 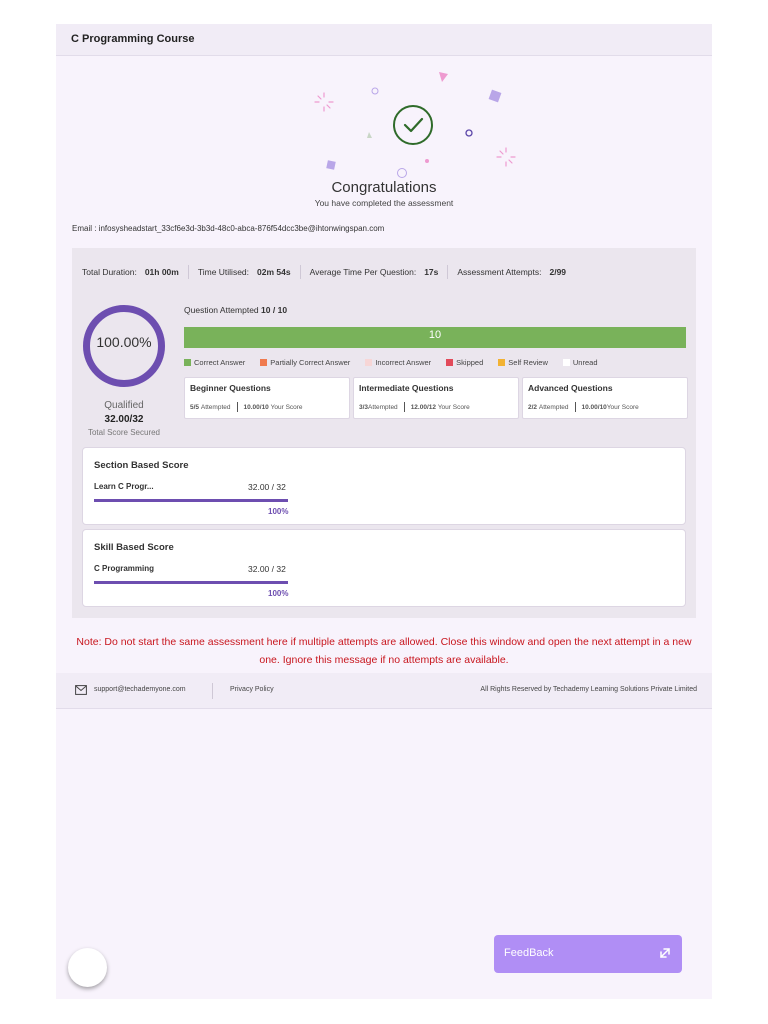 I want to click on header-bar: C Programming Course, so click(x=384, y=40).